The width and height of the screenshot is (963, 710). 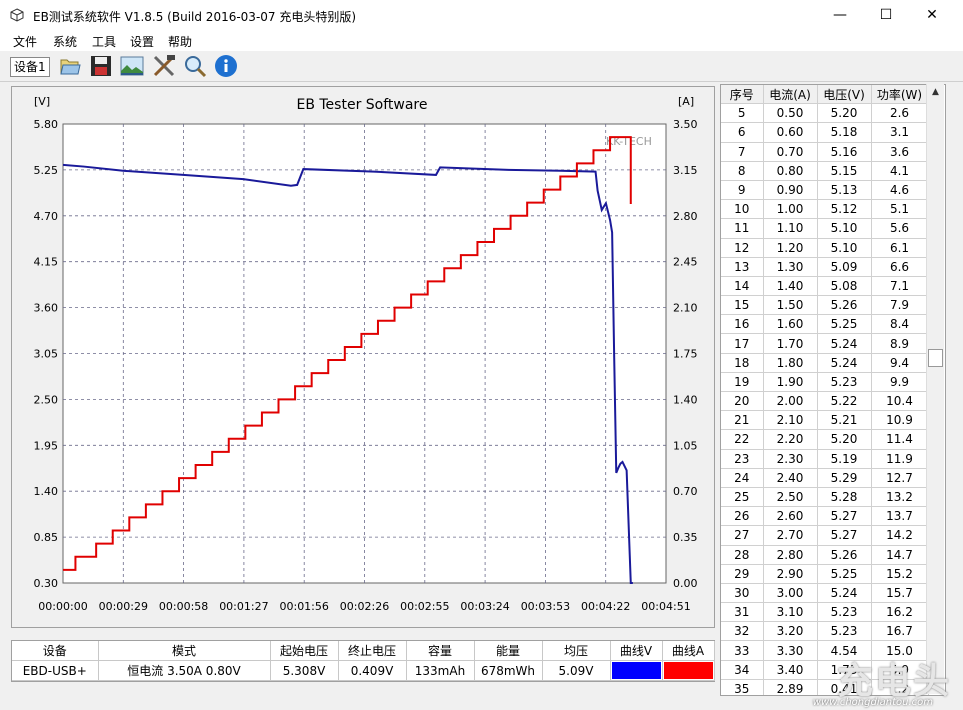 What do you see at coordinates (742, 209) in the screenshot?
I see `table-cell: 10` at bounding box center [742, 209].